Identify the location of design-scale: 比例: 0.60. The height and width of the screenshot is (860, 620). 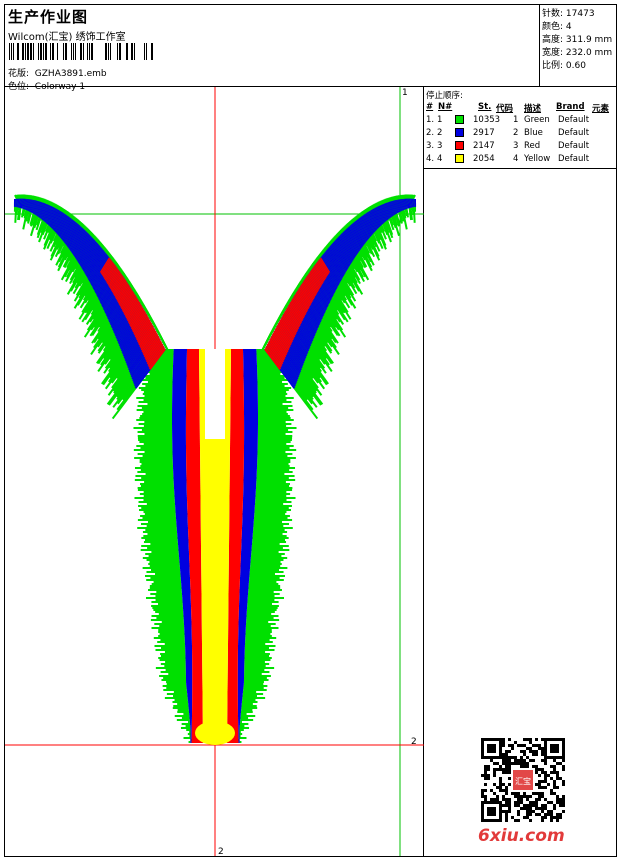
(564, 66).